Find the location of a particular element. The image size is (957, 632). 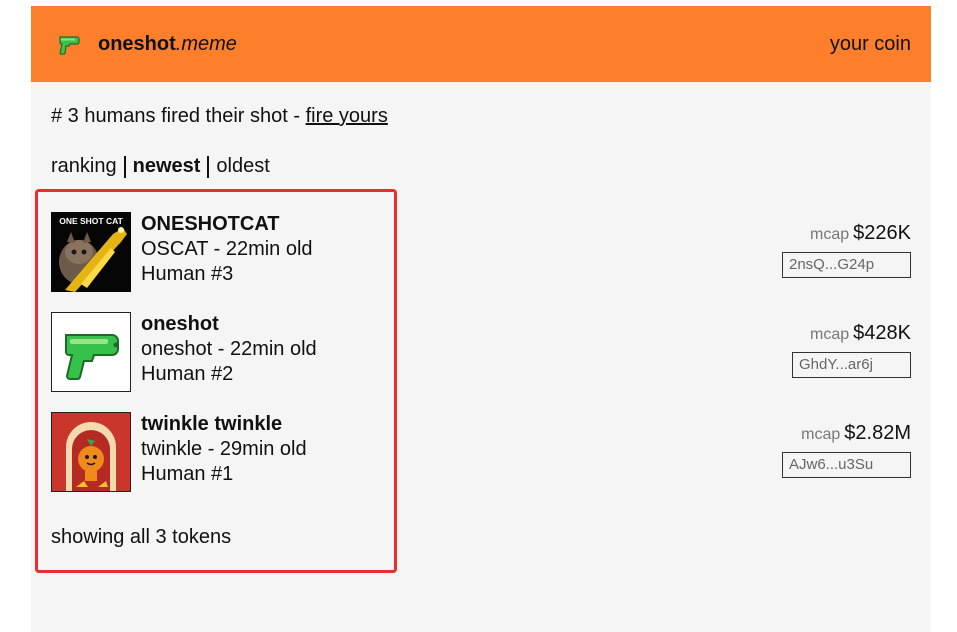

token-info: ONESHOTCAT OSCAT - 22min old Human #3 is located at coordinates (227, 249).